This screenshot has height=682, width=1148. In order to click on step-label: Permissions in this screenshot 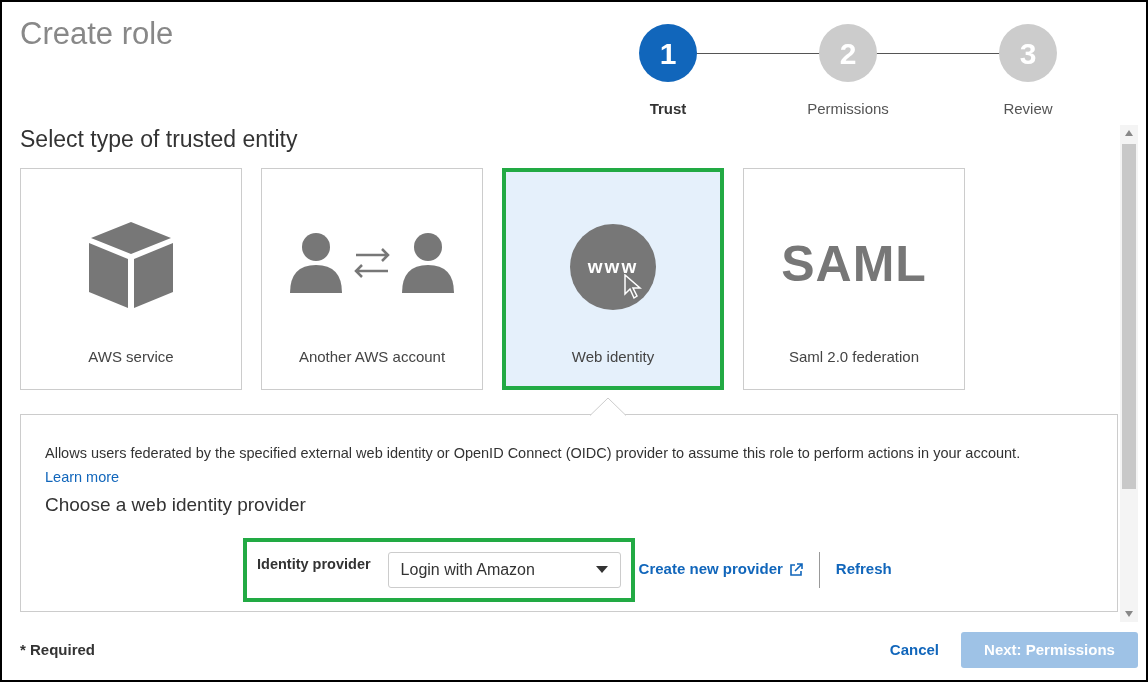, I will do `click(848, 109)`.